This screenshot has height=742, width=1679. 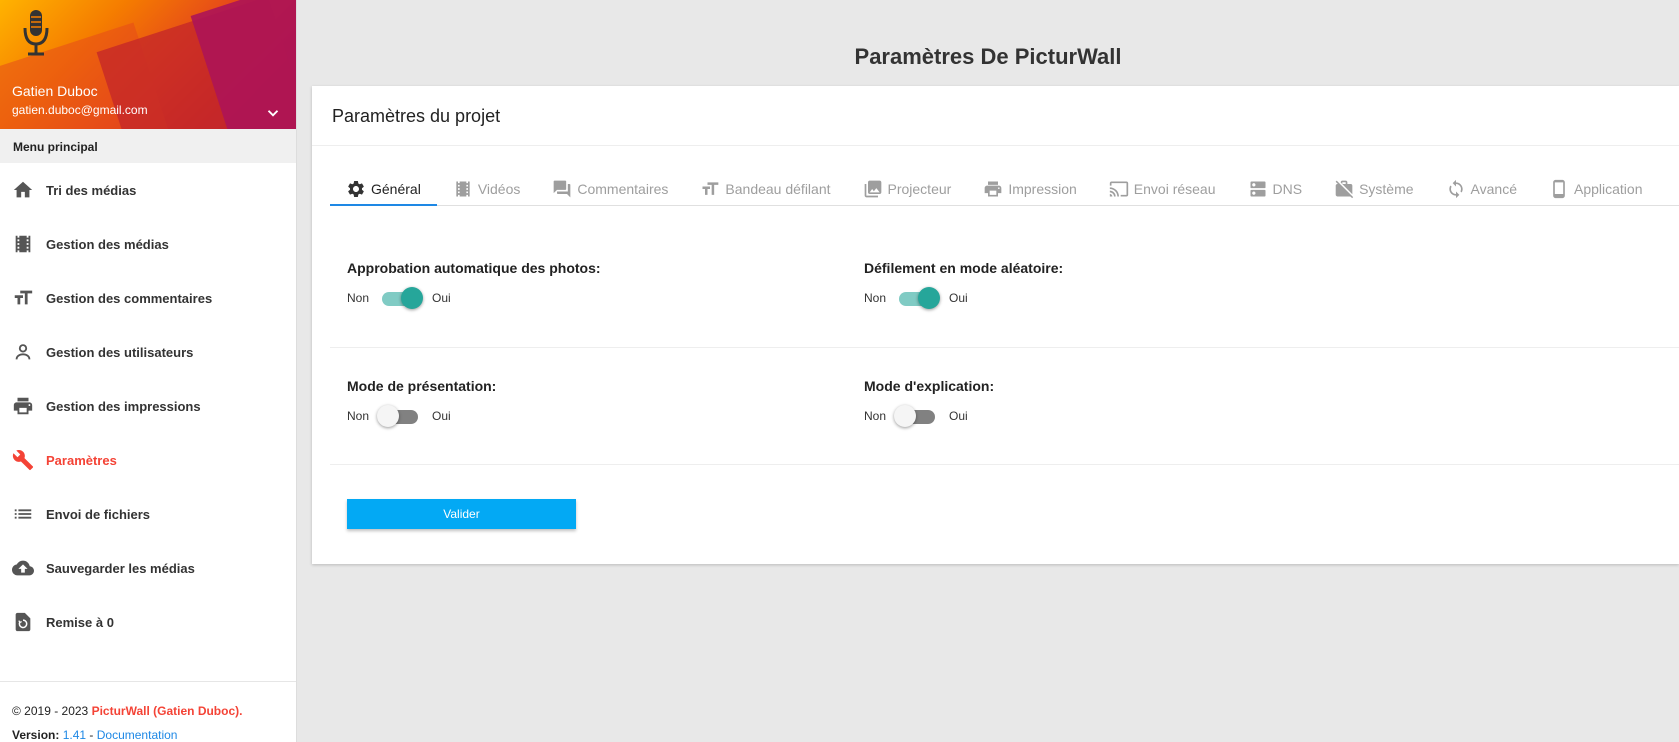 I want to click on tab-systeme: Système, so click(x=1373, y=193).